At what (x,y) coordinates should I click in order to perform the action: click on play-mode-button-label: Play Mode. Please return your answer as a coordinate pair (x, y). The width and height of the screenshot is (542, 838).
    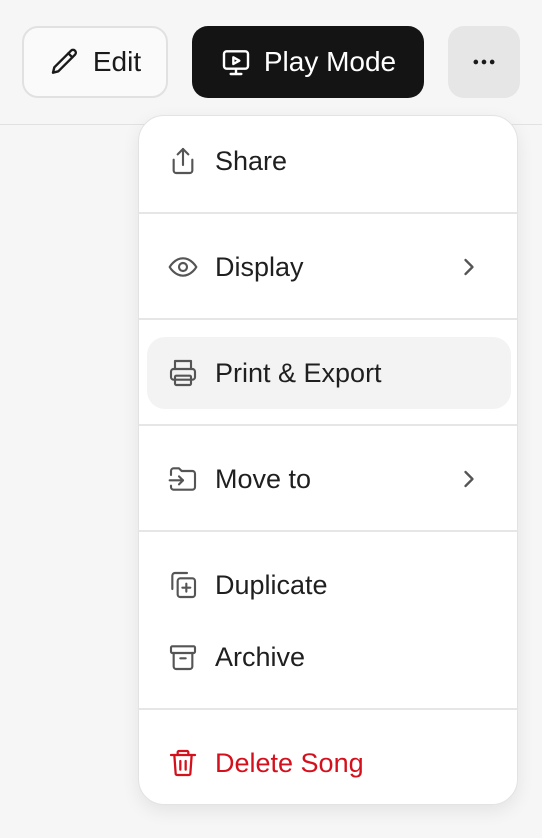
    Looking at the image, I should click on (330, 61).